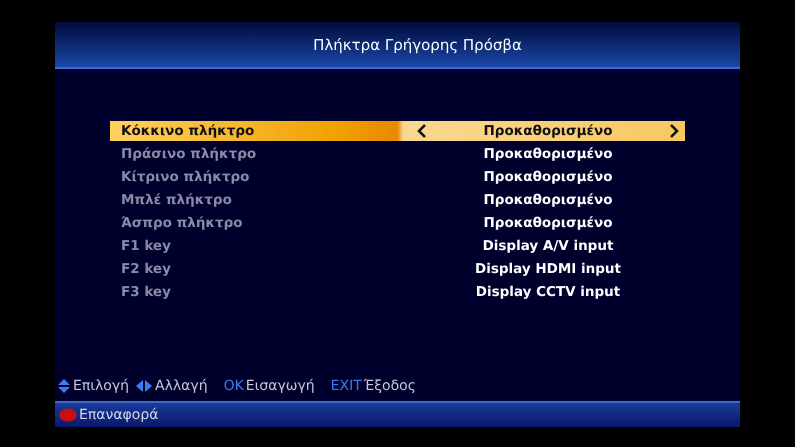 The image size is (795, 447). I want to click on hint-text: Έξοδος, so click(390, 386).